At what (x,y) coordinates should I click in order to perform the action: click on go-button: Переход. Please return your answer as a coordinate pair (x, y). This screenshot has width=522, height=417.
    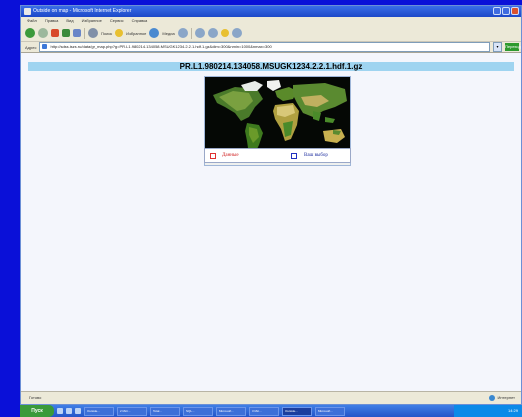
    Looking at the image, I should click on (513, 47).